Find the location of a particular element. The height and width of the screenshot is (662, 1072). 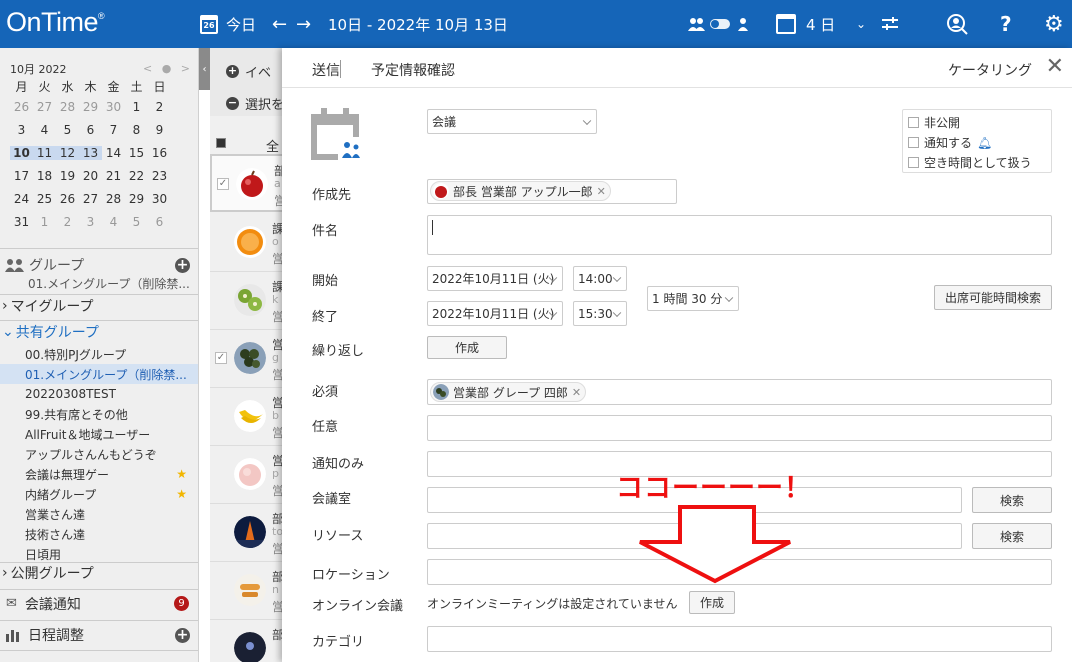

mini-calendar-week: 31 1 2 3 4 5 6 is located at coordinates (88, 221).